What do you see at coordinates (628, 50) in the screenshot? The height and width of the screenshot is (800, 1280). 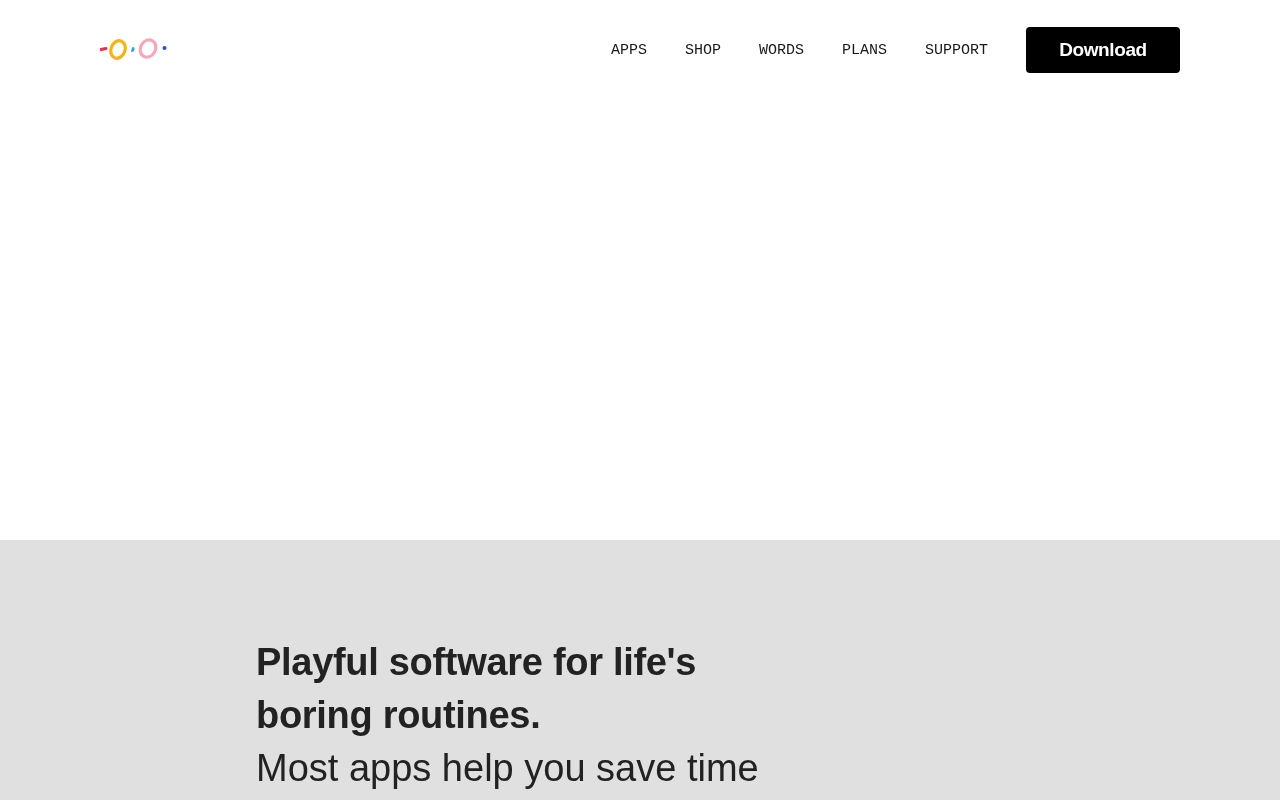 I see `nav-link: APPS` at bounding box center [628, 50].